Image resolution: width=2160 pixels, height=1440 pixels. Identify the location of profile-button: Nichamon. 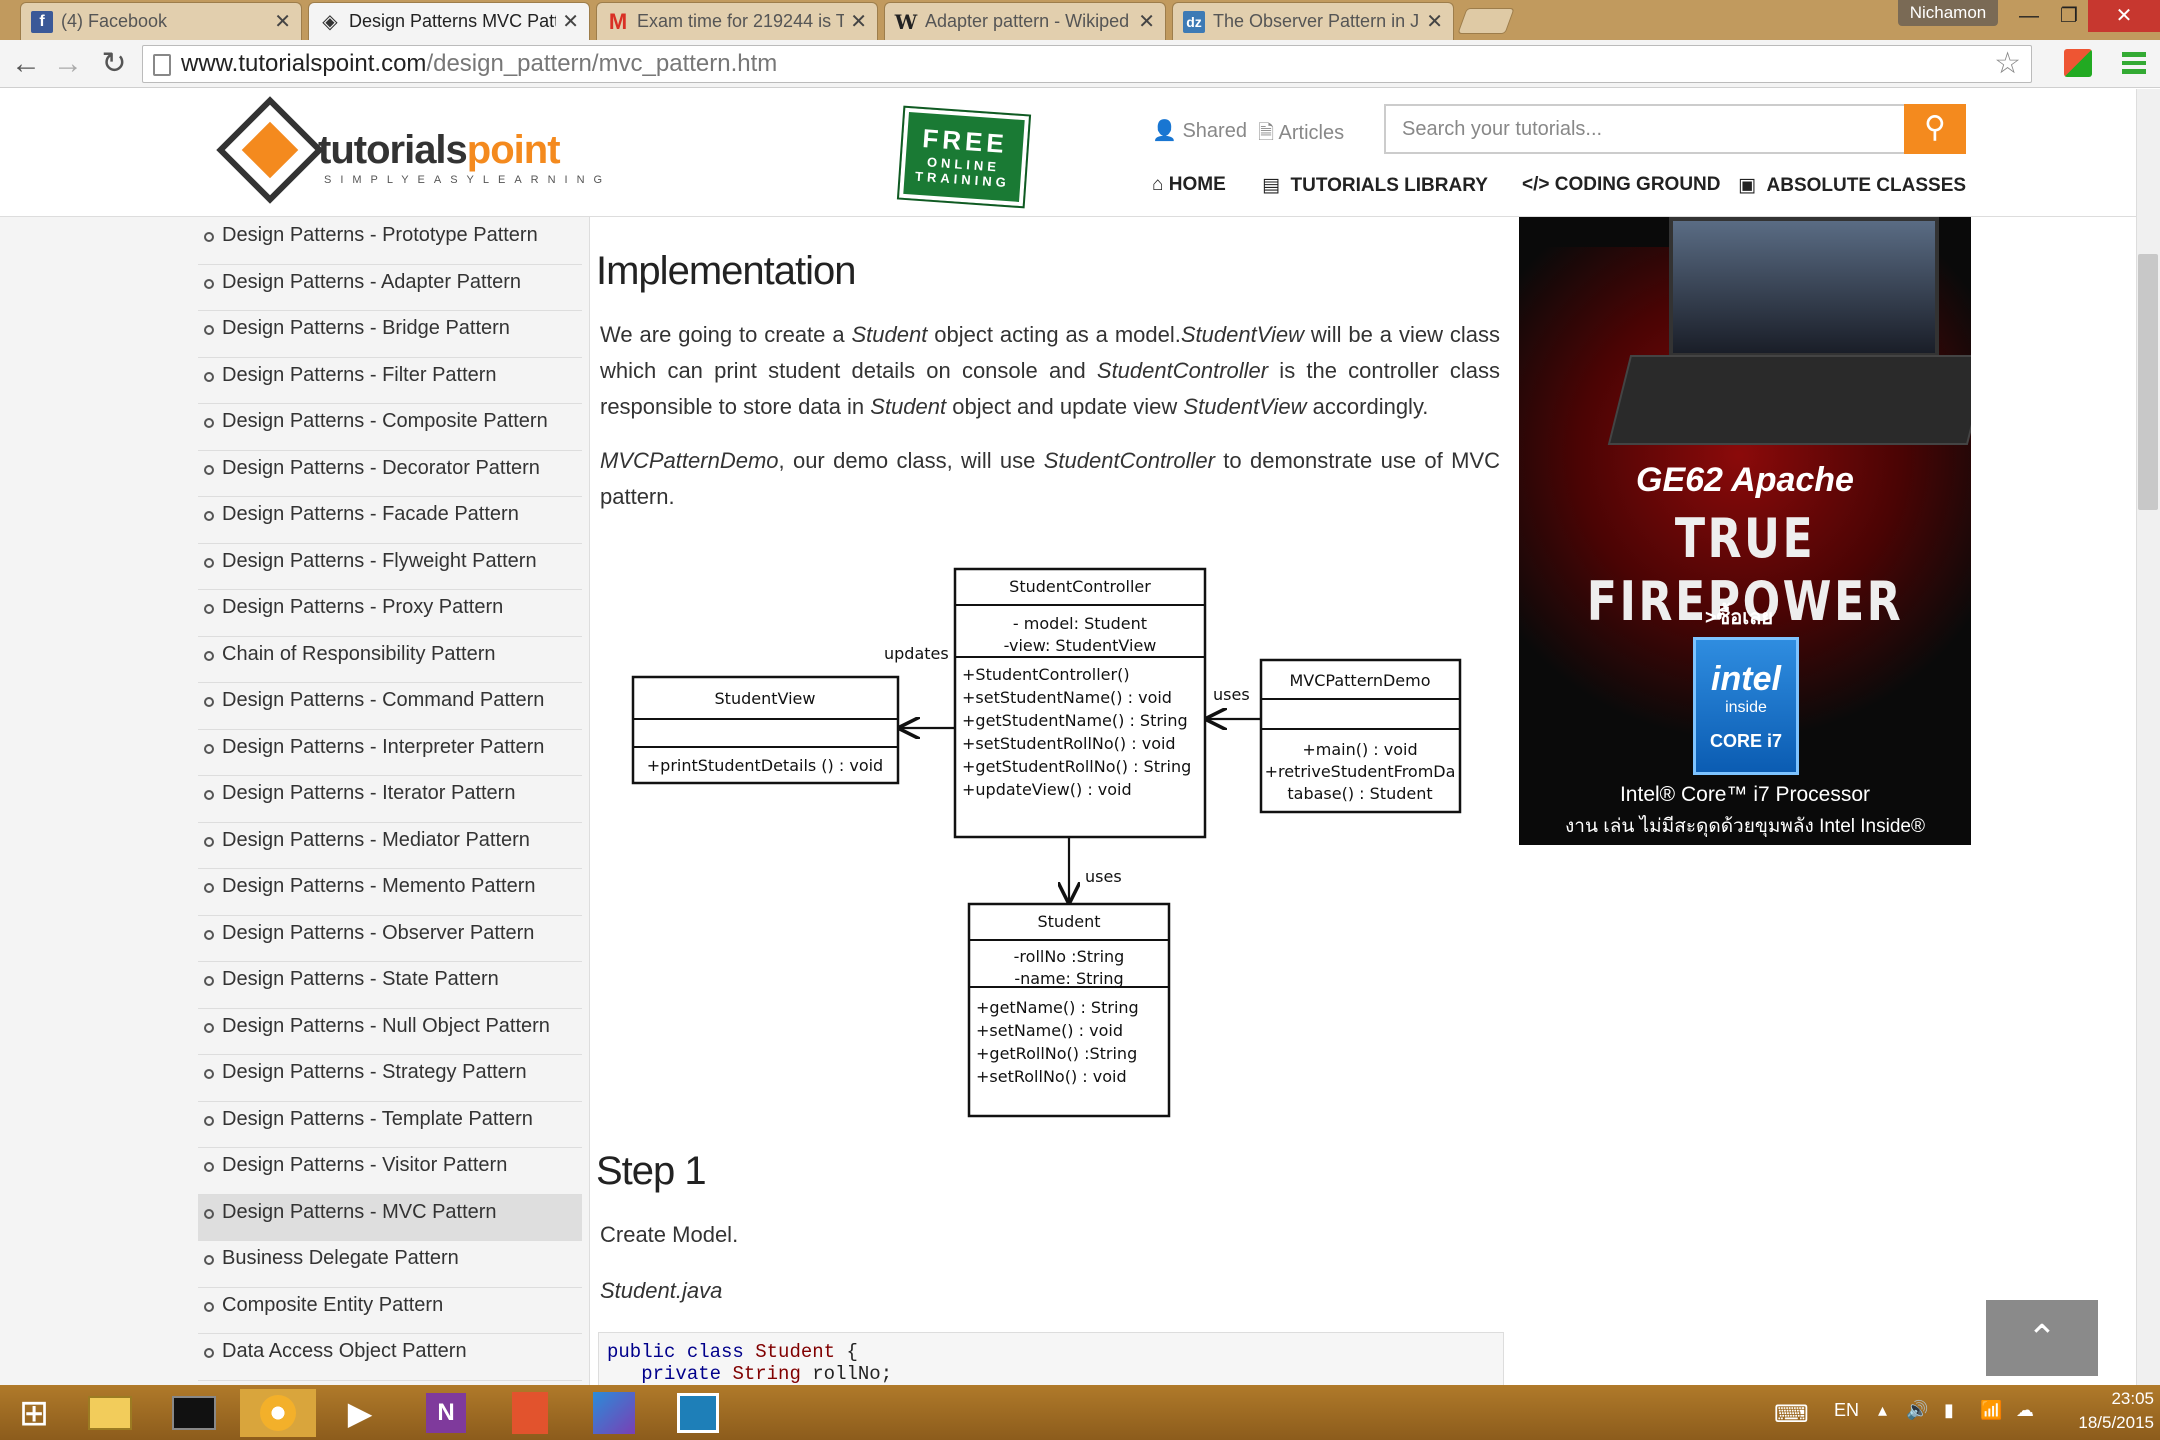
(1948, 13).